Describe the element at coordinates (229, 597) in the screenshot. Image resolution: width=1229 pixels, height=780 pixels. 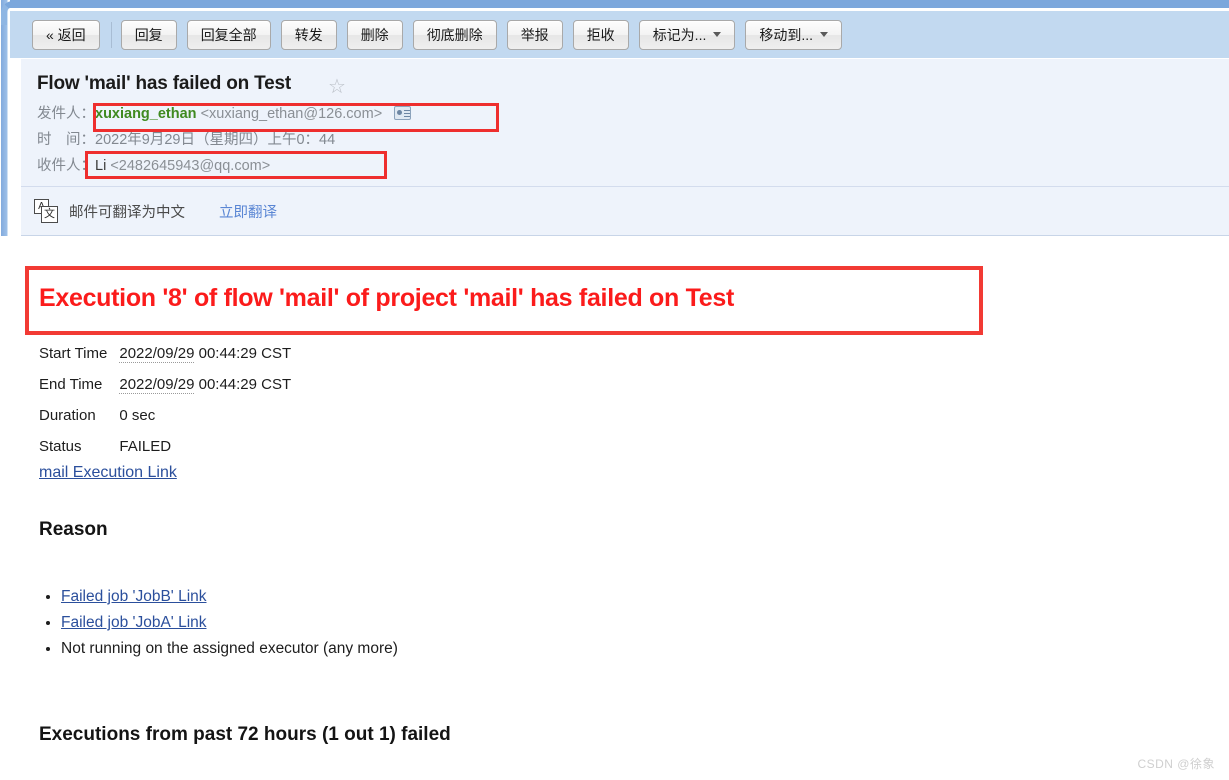
I see `list-item: Failed job 'JobB' Link` at that location.